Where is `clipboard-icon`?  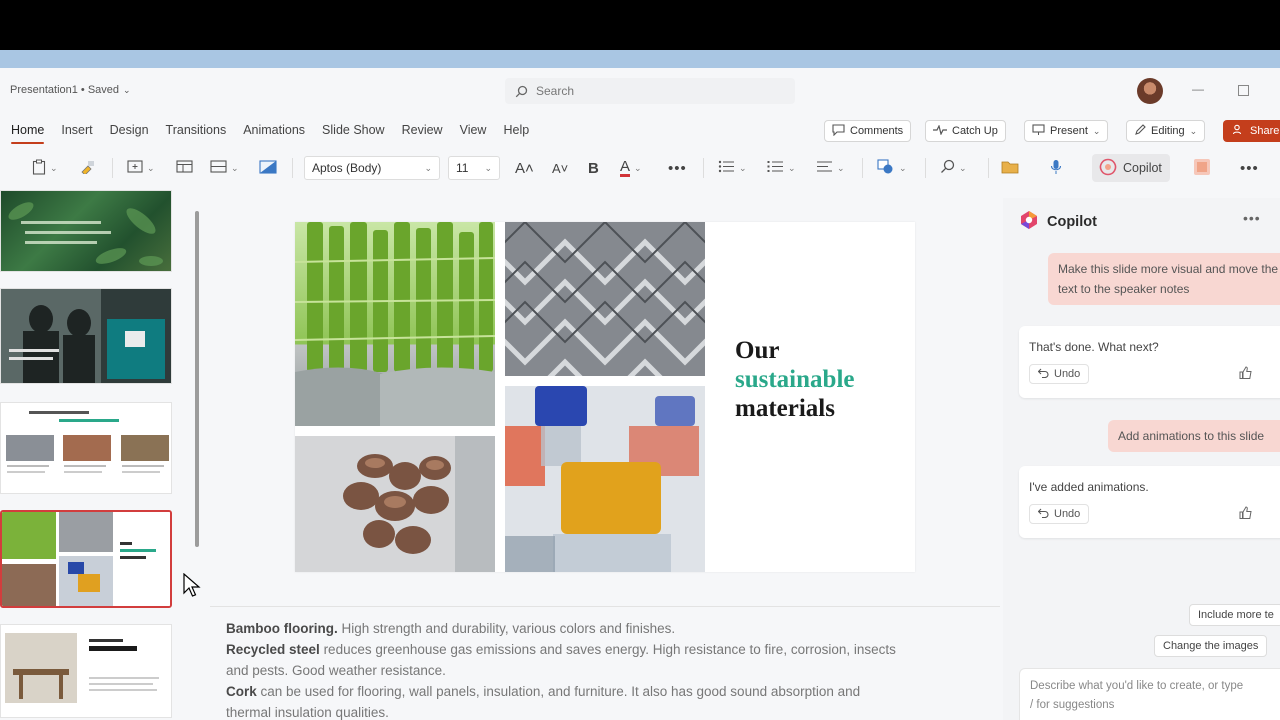 clipboard-icon is located at coordinates (39, 168).